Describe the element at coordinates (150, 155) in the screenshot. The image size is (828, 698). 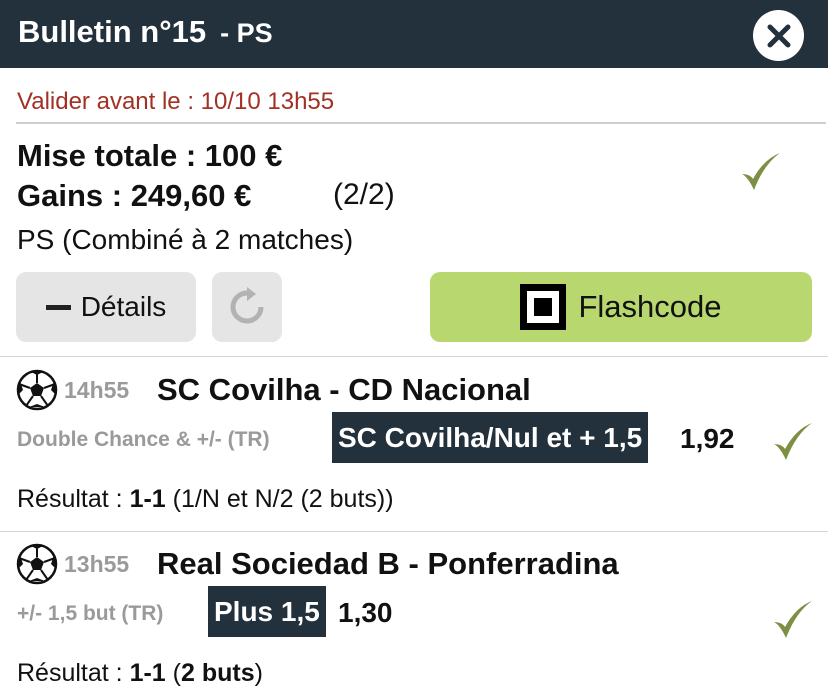
I see `total-stake: Mise totale : 100 €` at that location.